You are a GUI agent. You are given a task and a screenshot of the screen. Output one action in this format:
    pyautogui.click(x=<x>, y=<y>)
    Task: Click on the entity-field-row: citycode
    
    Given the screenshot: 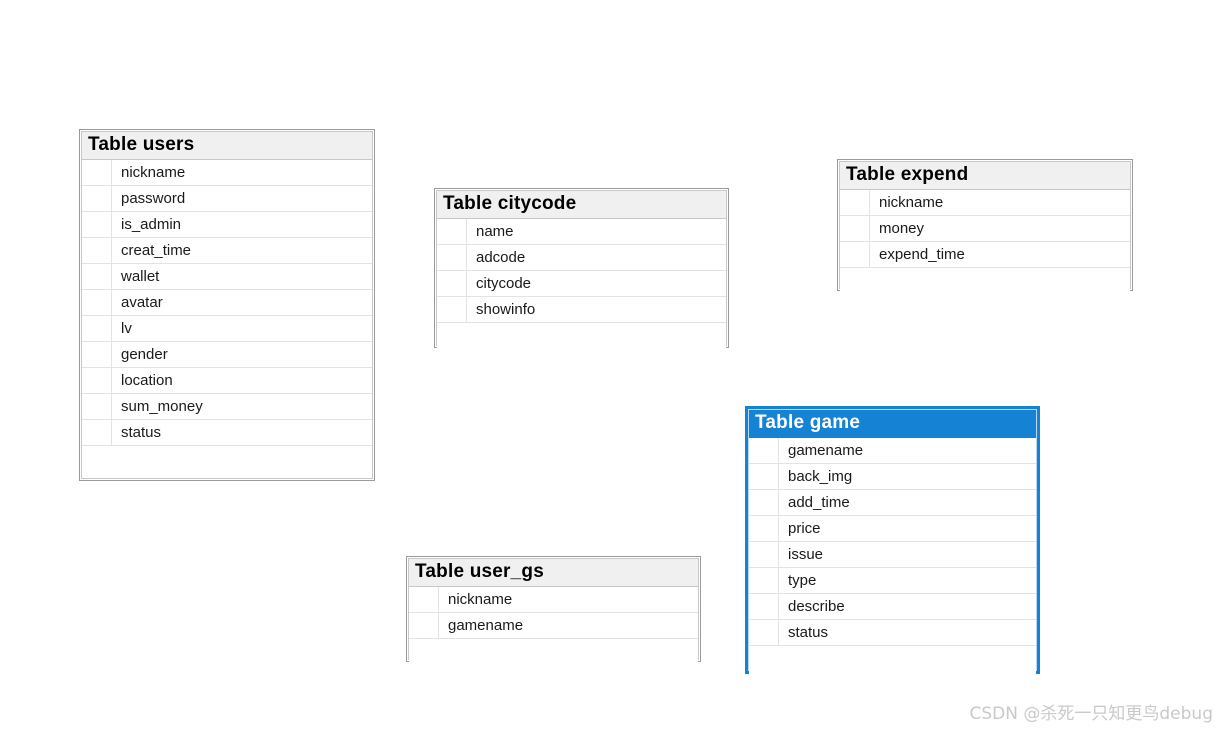 What is the action you would take?
    pyautogui.click(x=581, y=284)
    